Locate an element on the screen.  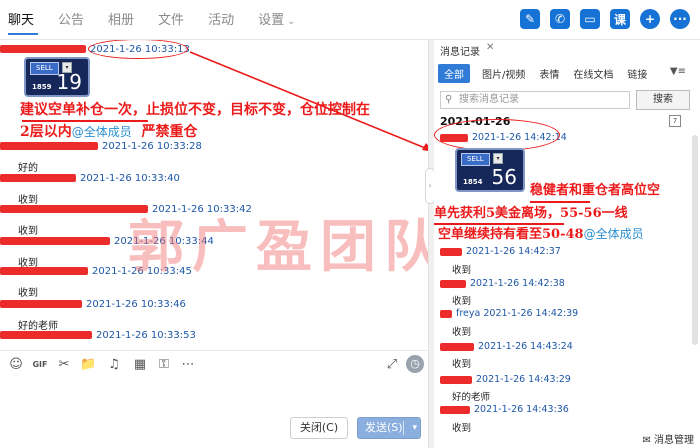
history-tab-links: 链接 is located at coordinates (637, 73).